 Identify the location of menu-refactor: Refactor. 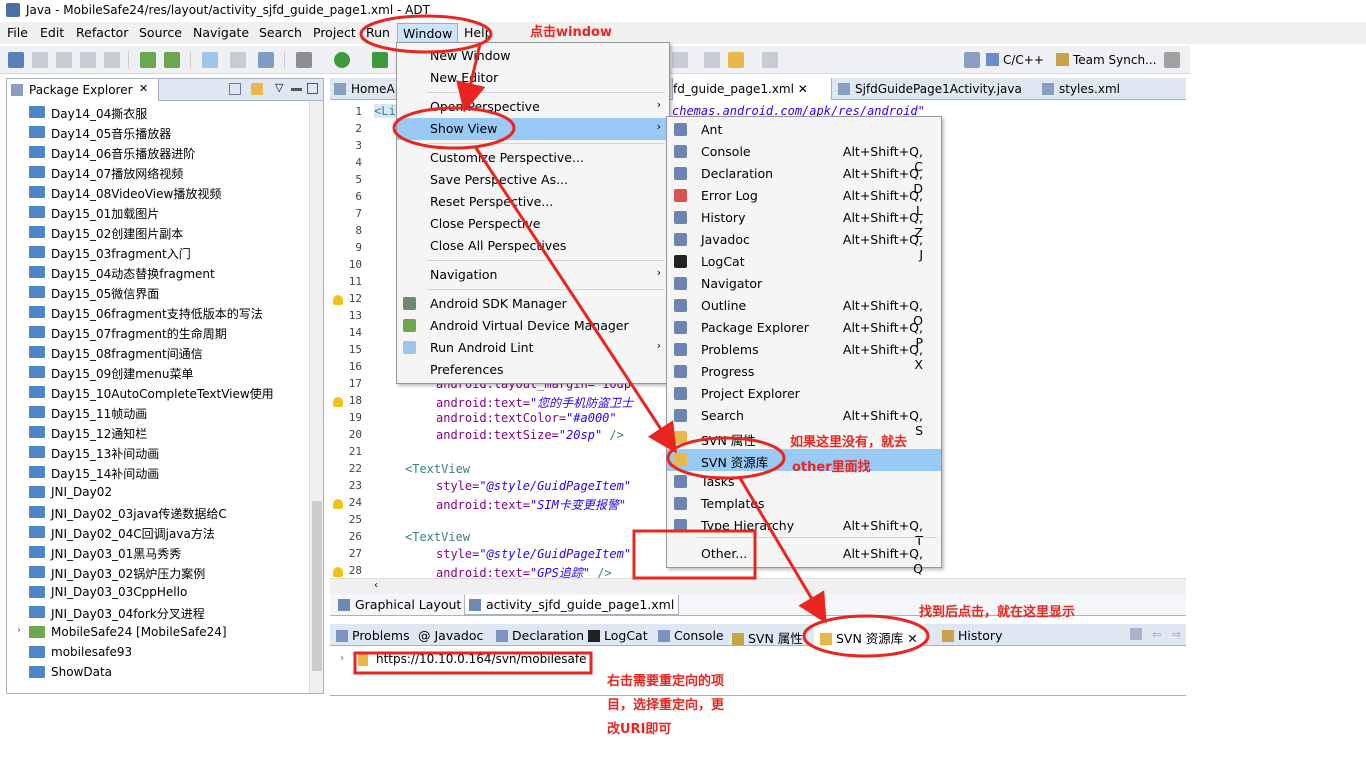
(102, 32).